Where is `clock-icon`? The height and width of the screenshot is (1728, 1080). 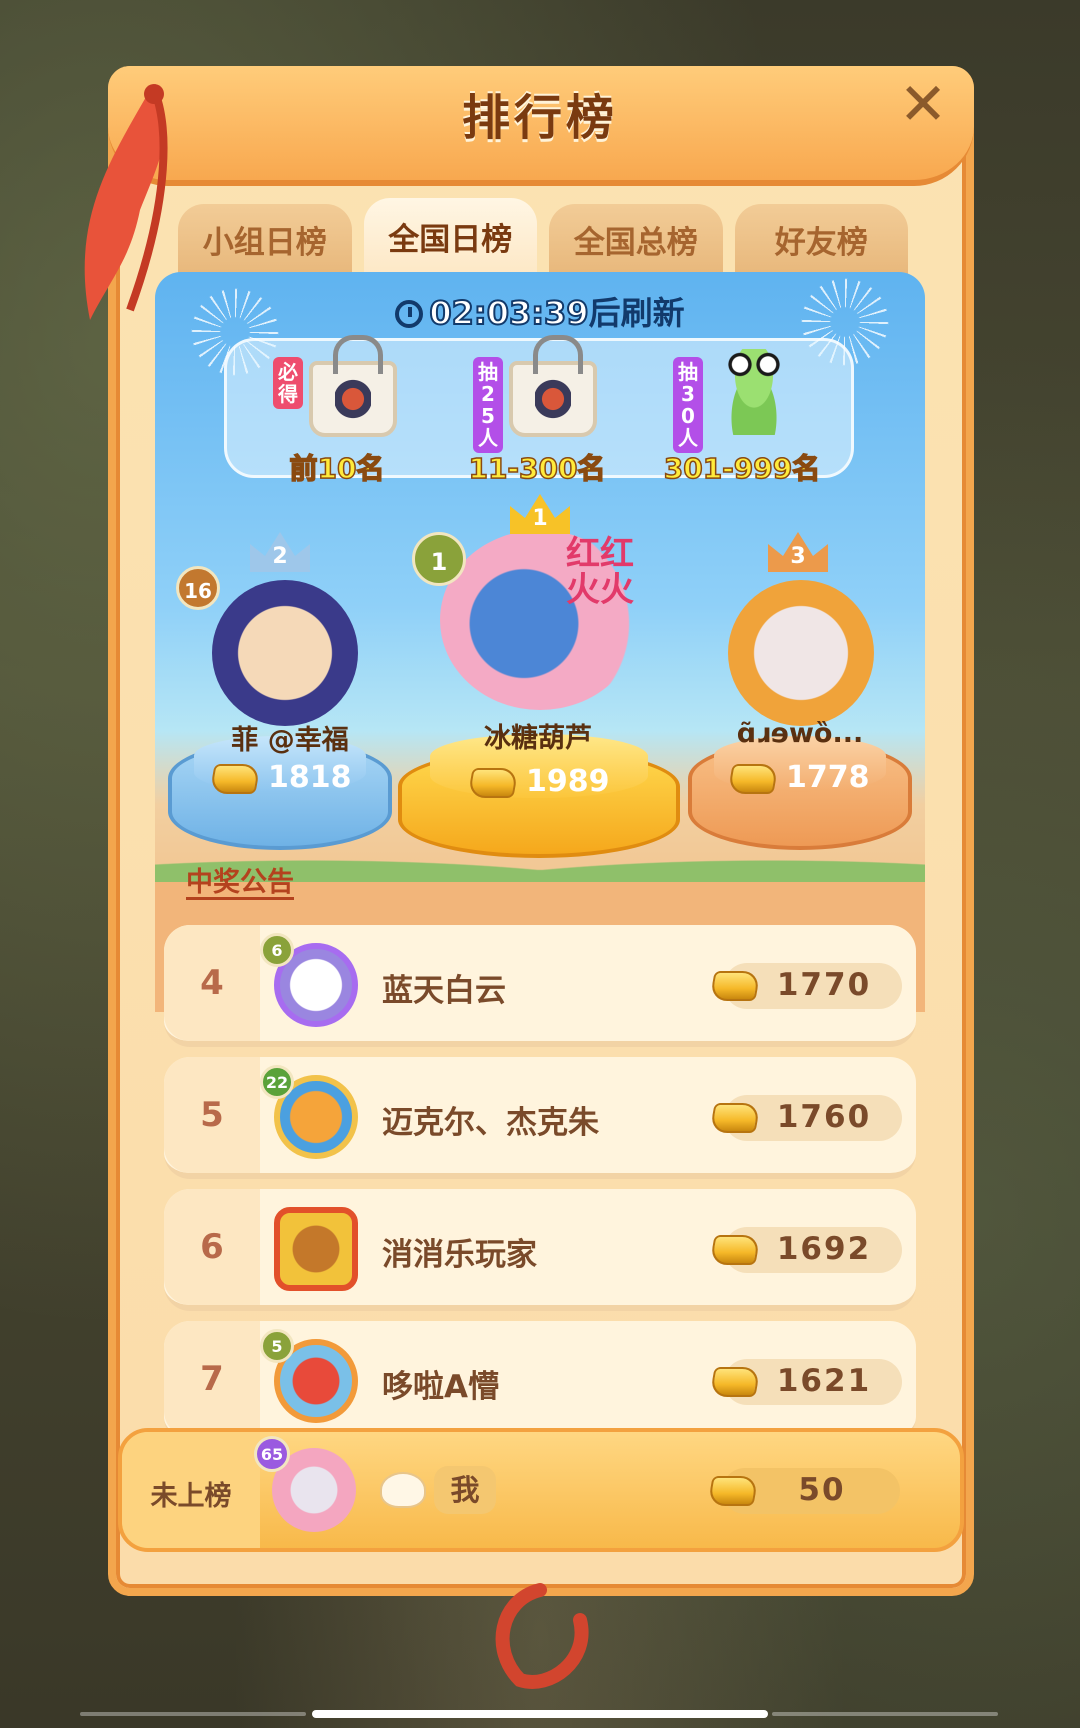 clock-icon is located at coordinates (409, 314).